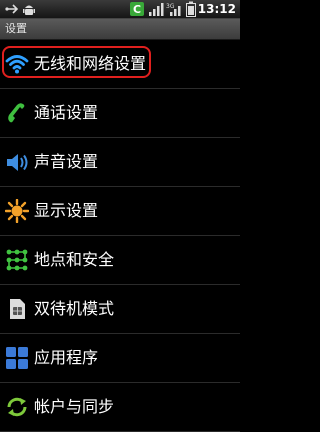 This screenshot has height=432, width=320. I want to click on title-bar: 设置, so click(120, 29).